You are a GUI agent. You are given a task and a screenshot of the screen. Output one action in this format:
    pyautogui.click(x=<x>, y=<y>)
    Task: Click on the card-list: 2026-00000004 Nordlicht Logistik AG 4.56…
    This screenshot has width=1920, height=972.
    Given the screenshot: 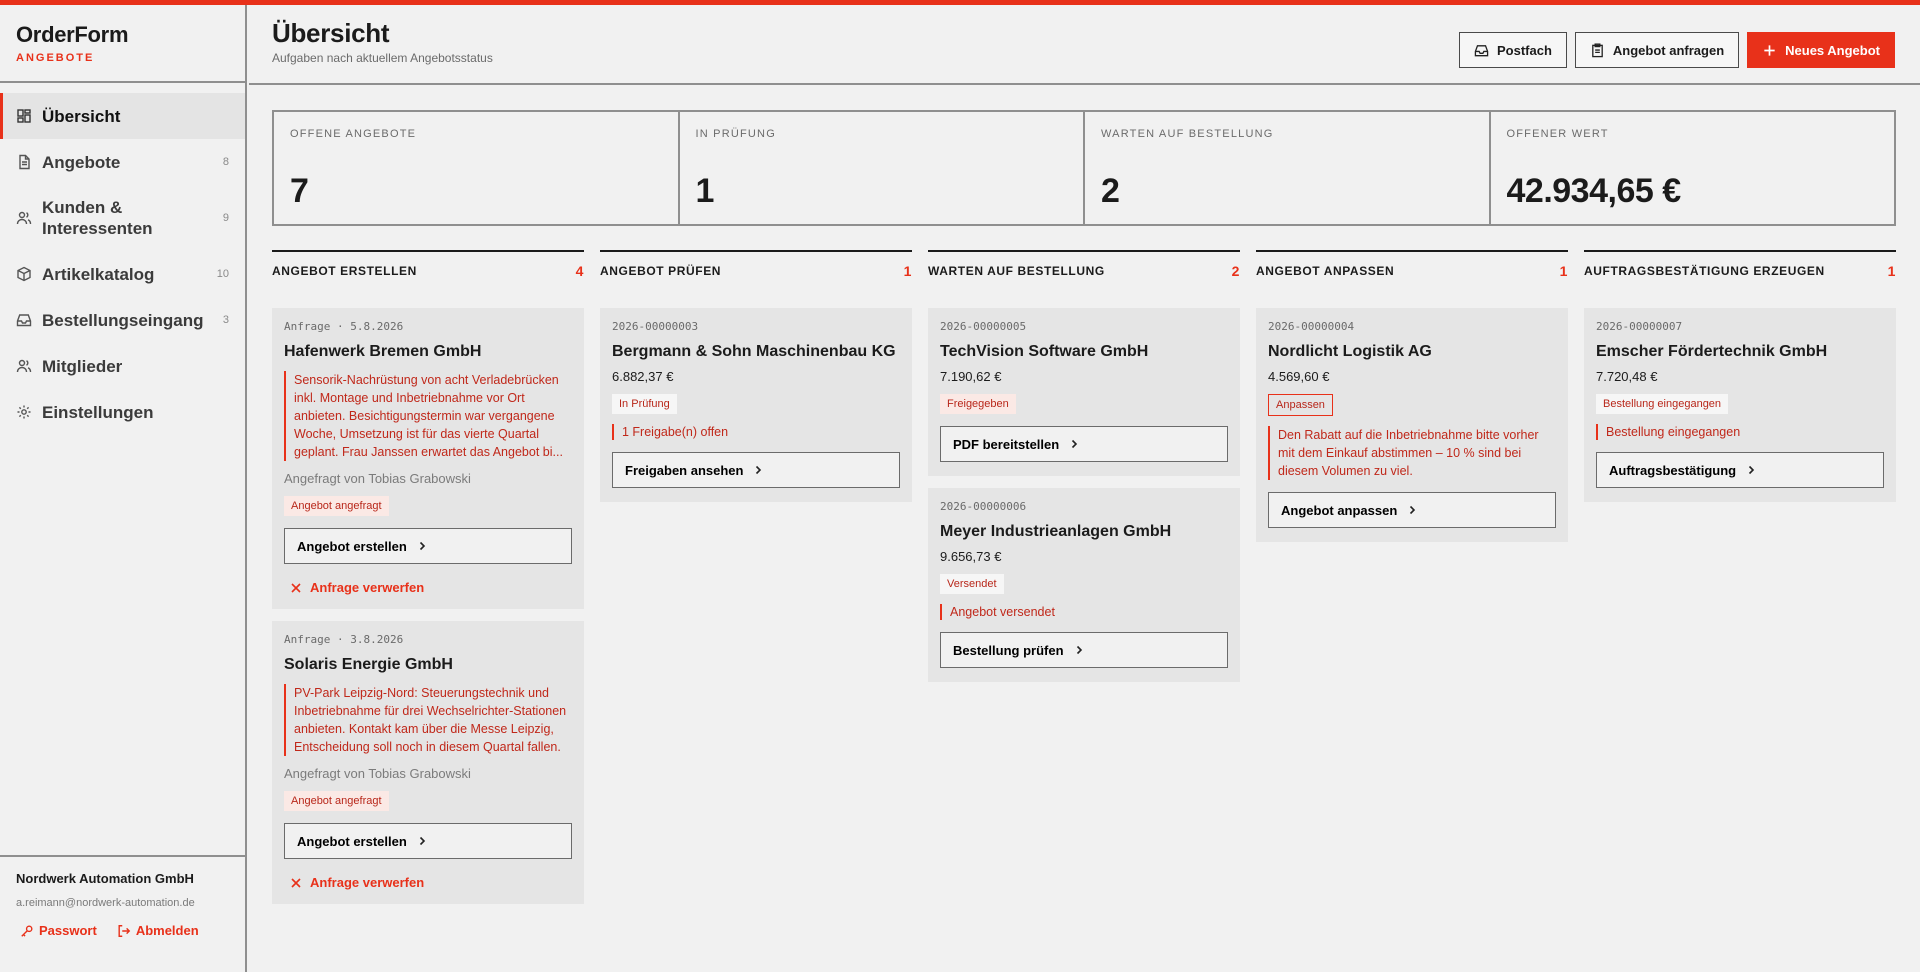 What is the action you would take?
    pyautogui.click(x=1412, y=425)
    